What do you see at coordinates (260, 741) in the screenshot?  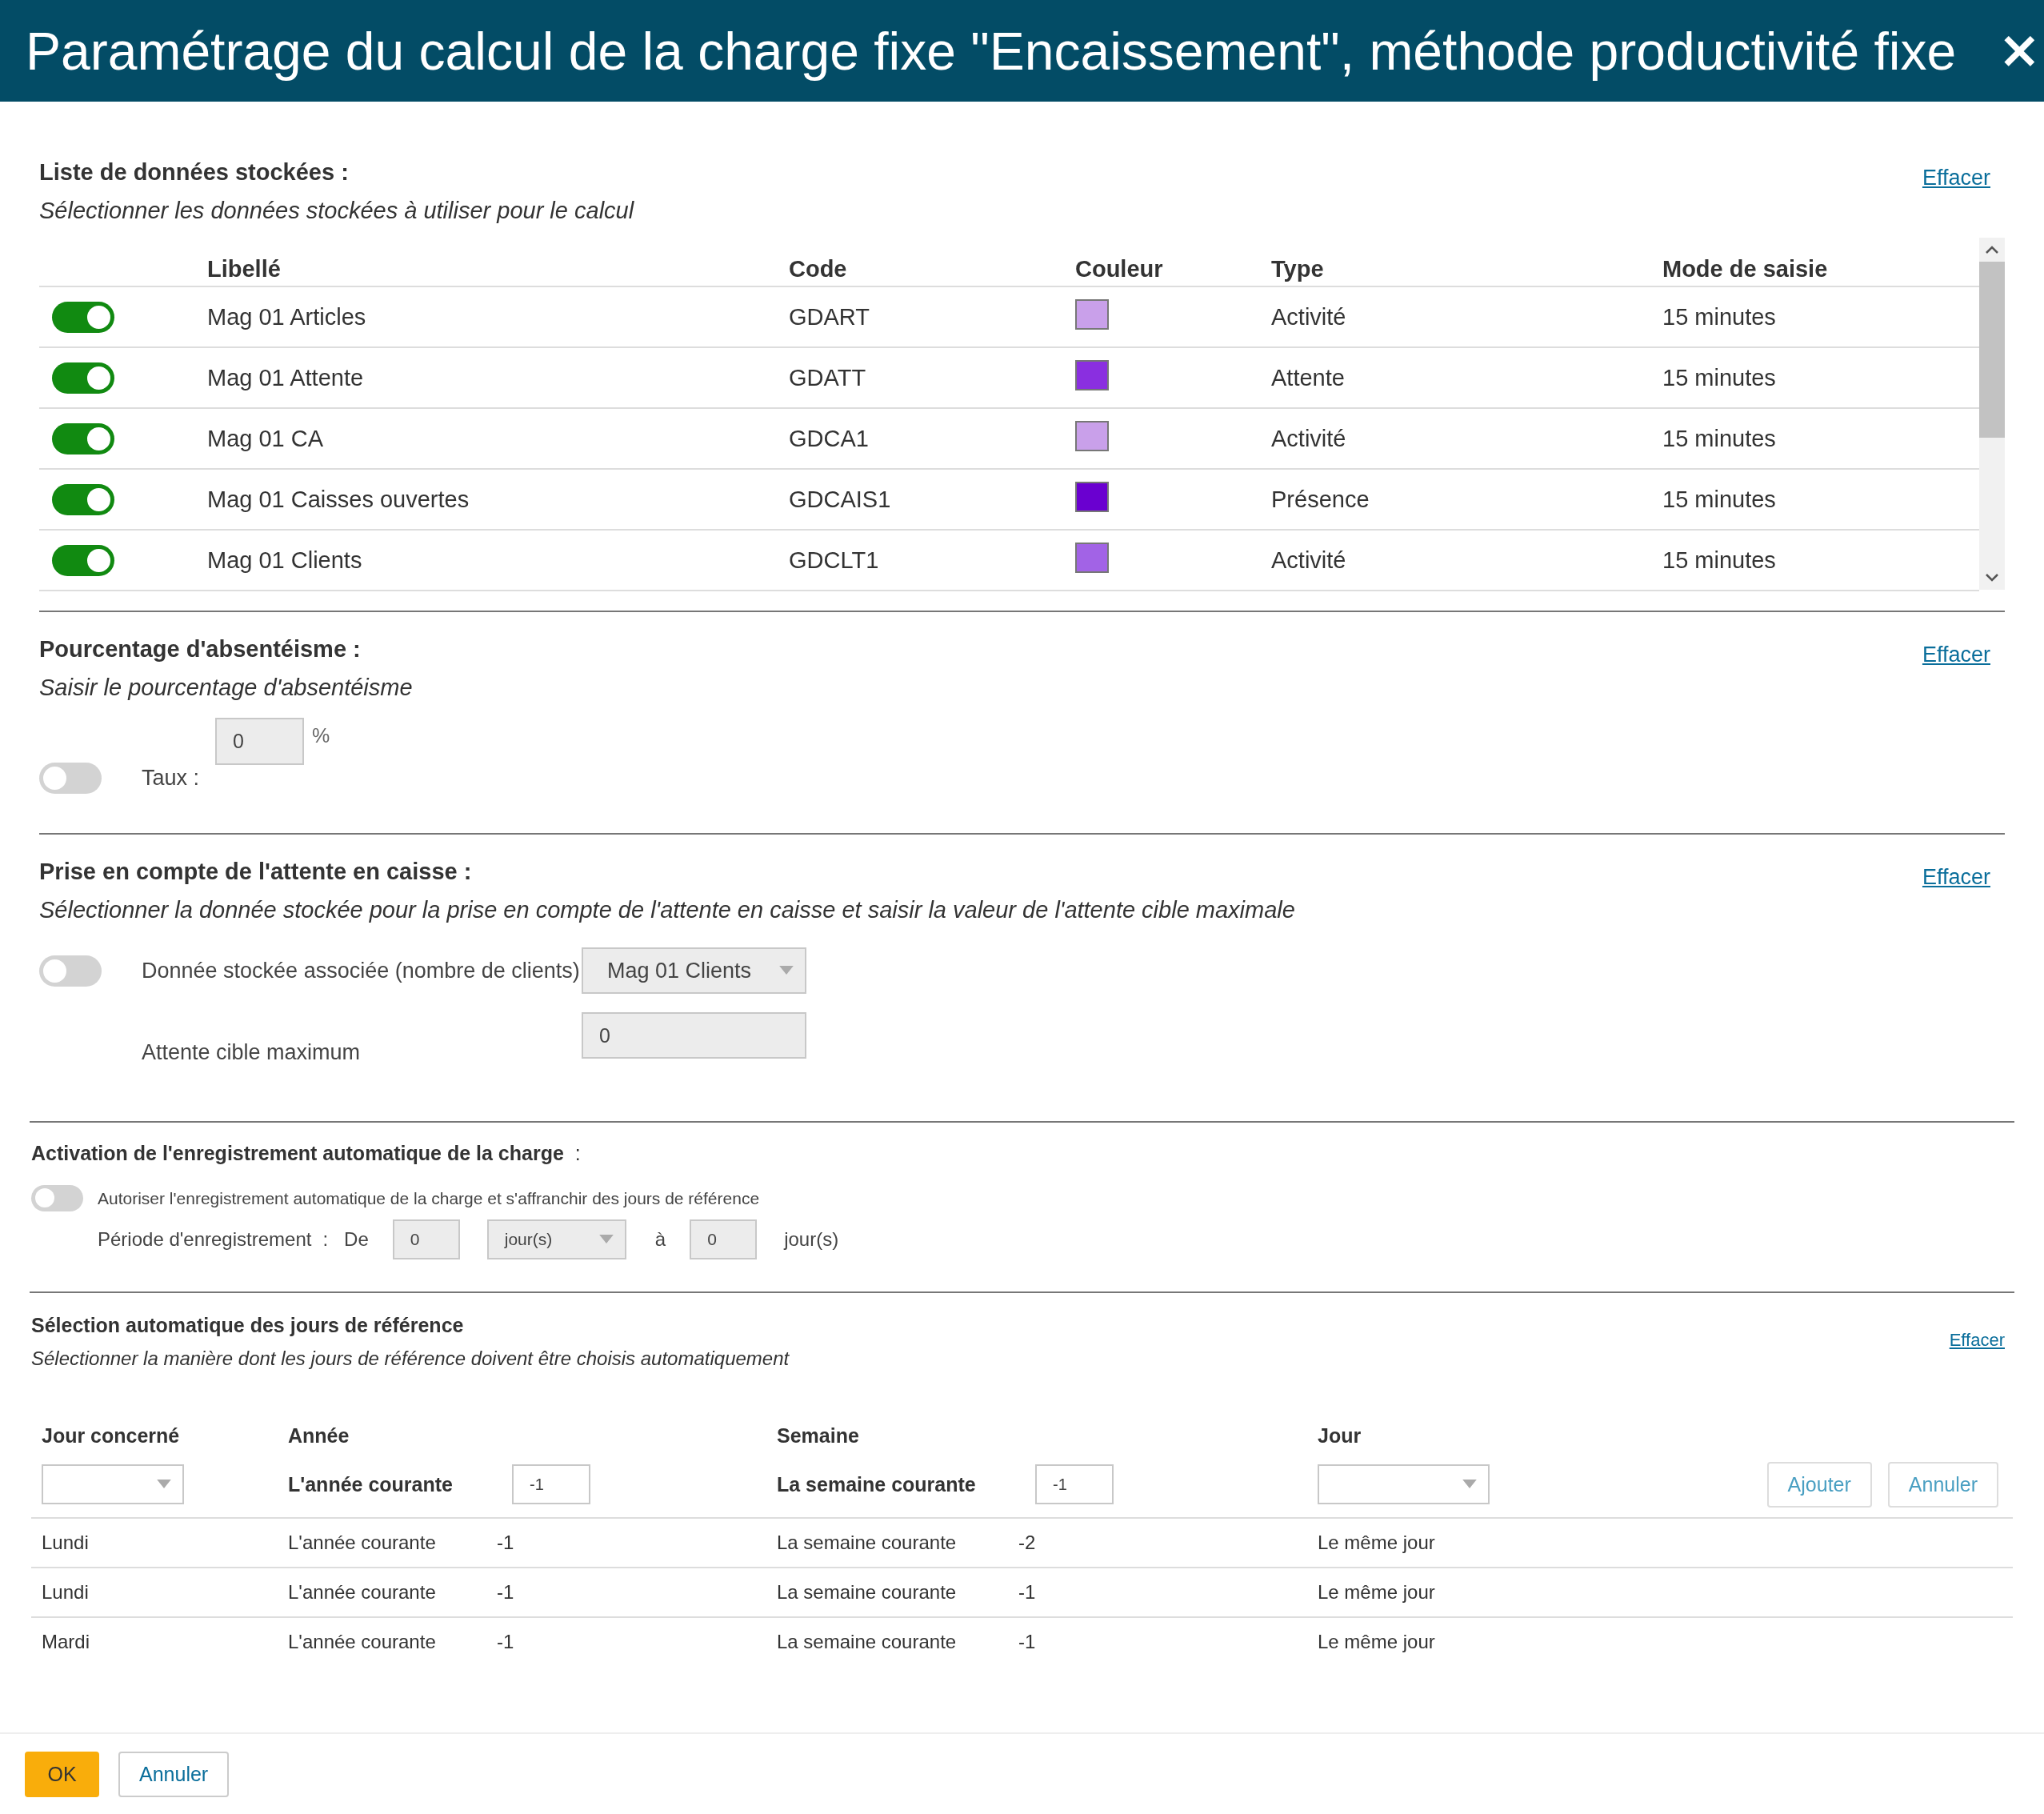 I see `rate-input: 0` at bounding box center [260, 741].